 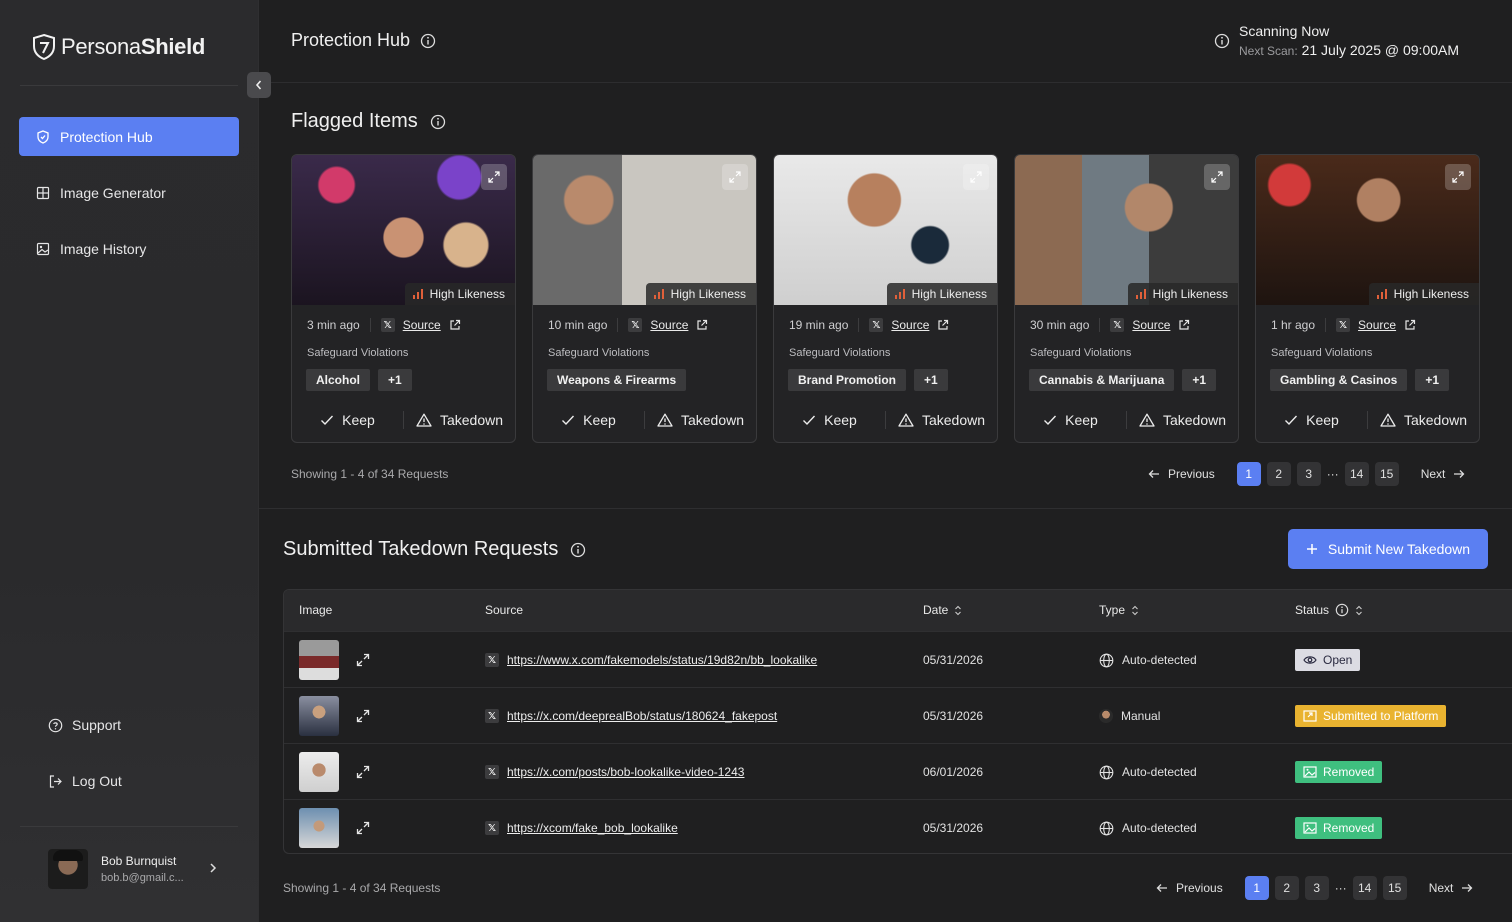 What do you see at coordinates (84, 725) in the screenshot?
I see `support-link: Support` at bounding box center [84, 725].